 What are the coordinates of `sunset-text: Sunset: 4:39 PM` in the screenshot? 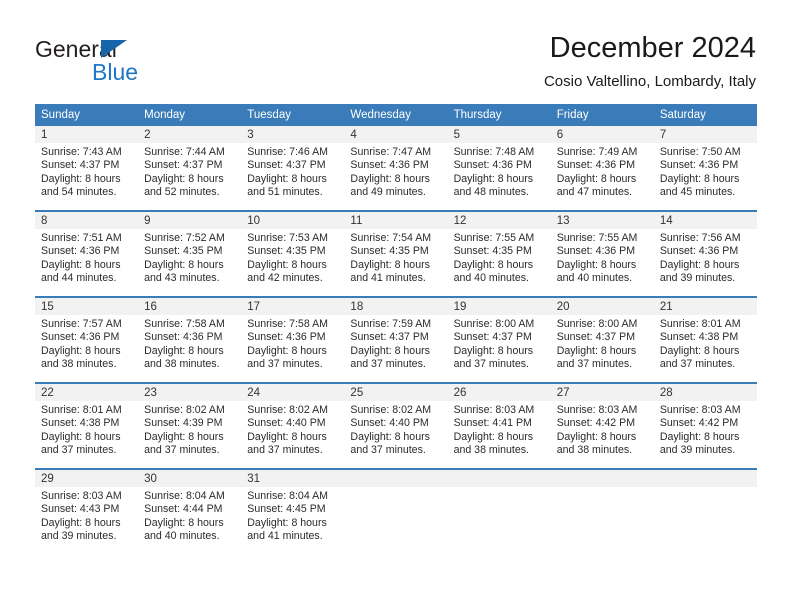 It's located at (183, 423).